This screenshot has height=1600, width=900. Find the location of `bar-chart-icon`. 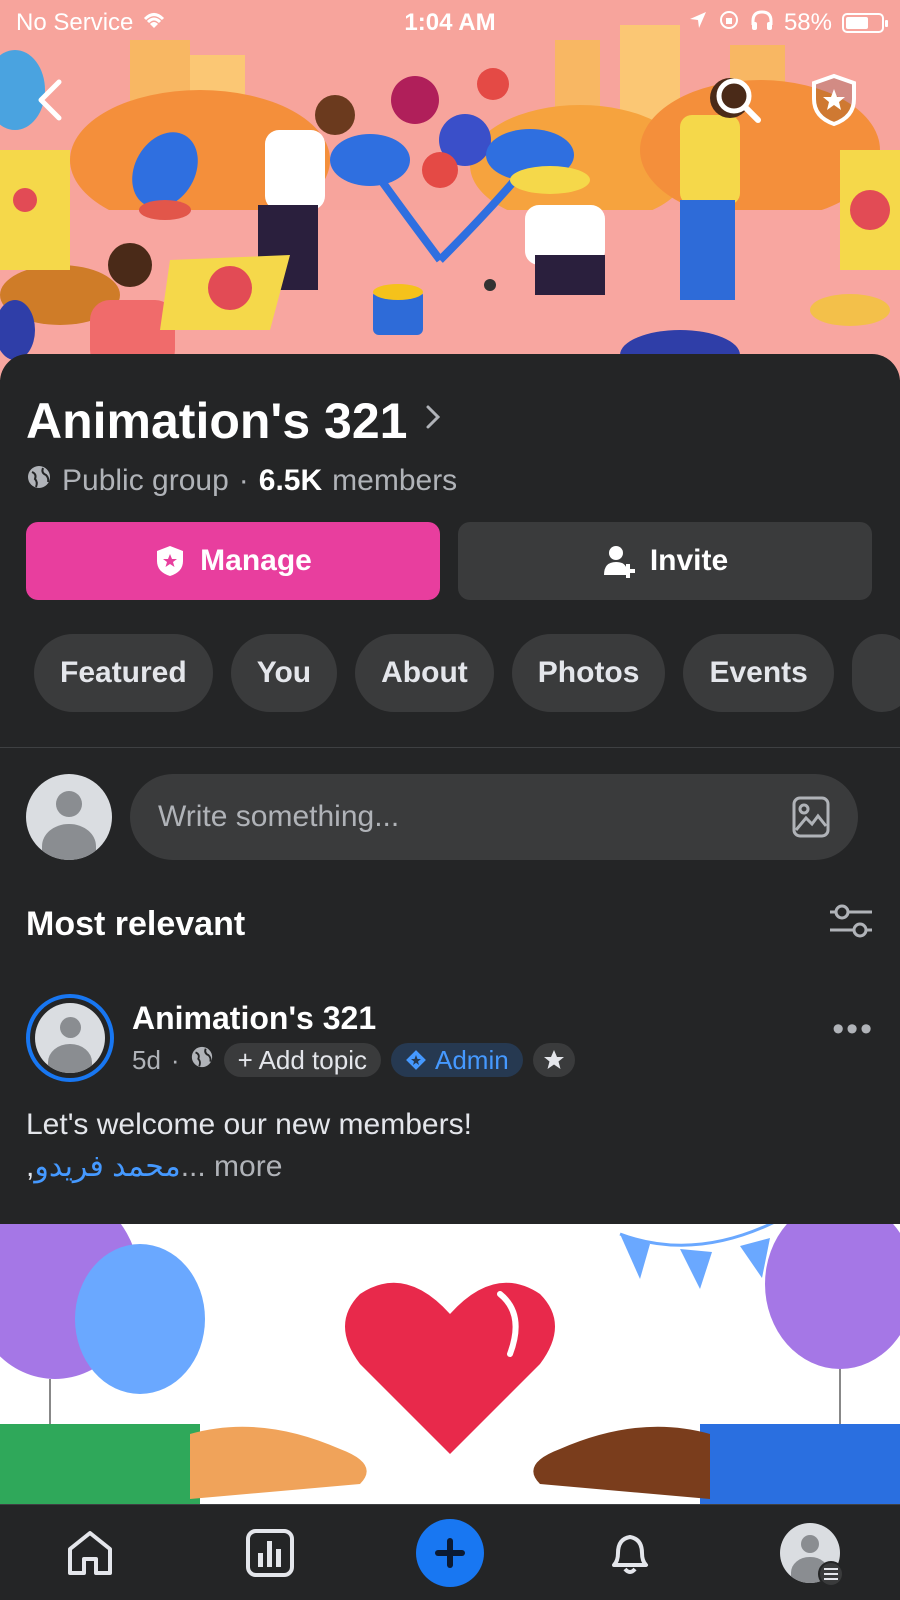

bar-chart-icon is located at coordinates (270, 1552).